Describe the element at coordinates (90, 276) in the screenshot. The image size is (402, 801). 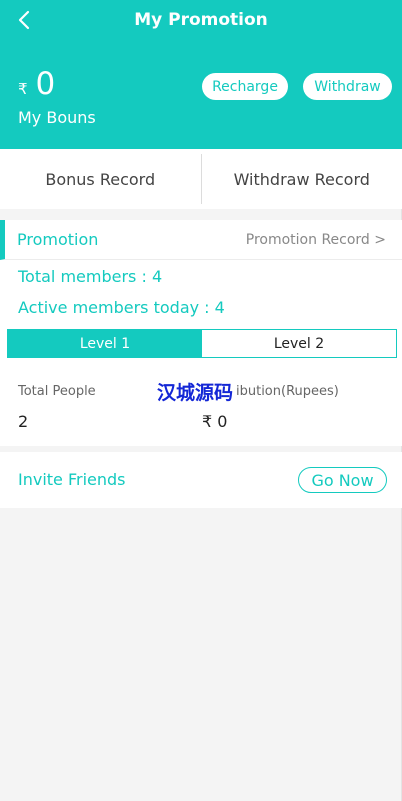
I see `total-members: Total members : 4` at that location.